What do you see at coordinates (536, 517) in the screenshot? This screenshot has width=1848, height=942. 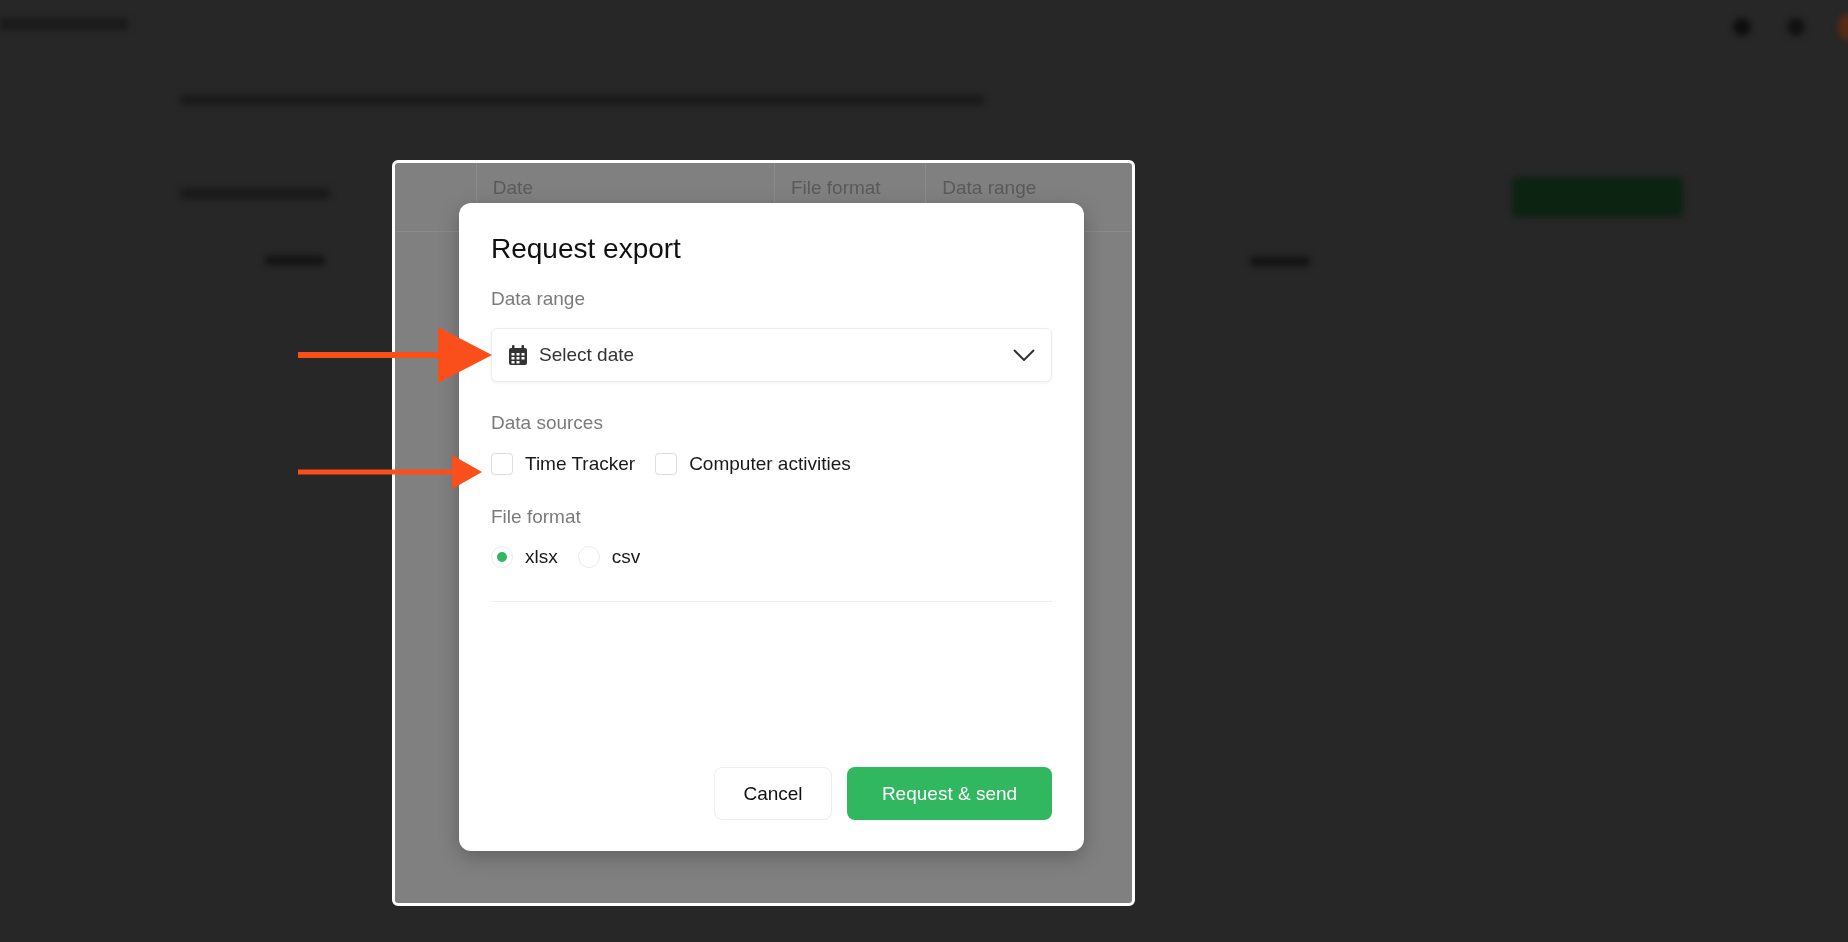 I see `field-label: File format` at bounding box center [536, 517].